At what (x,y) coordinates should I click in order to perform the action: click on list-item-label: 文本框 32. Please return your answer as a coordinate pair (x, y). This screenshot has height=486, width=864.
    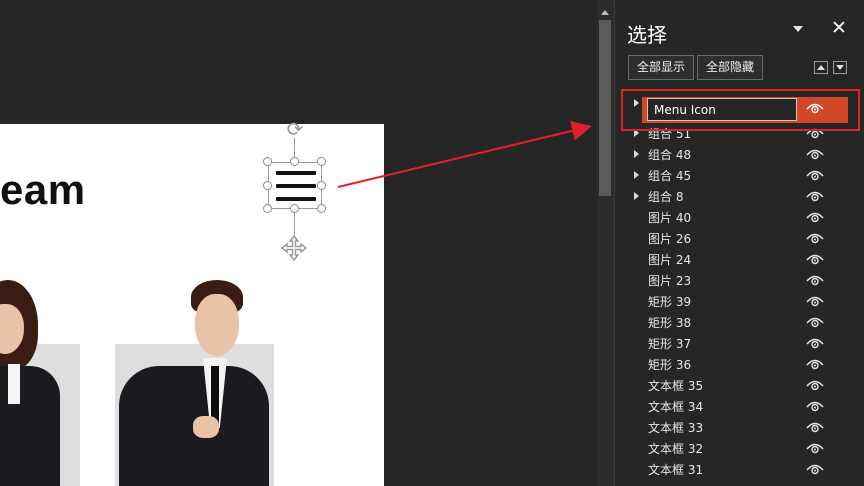
    Looking at the image, I should click on (676, 449).